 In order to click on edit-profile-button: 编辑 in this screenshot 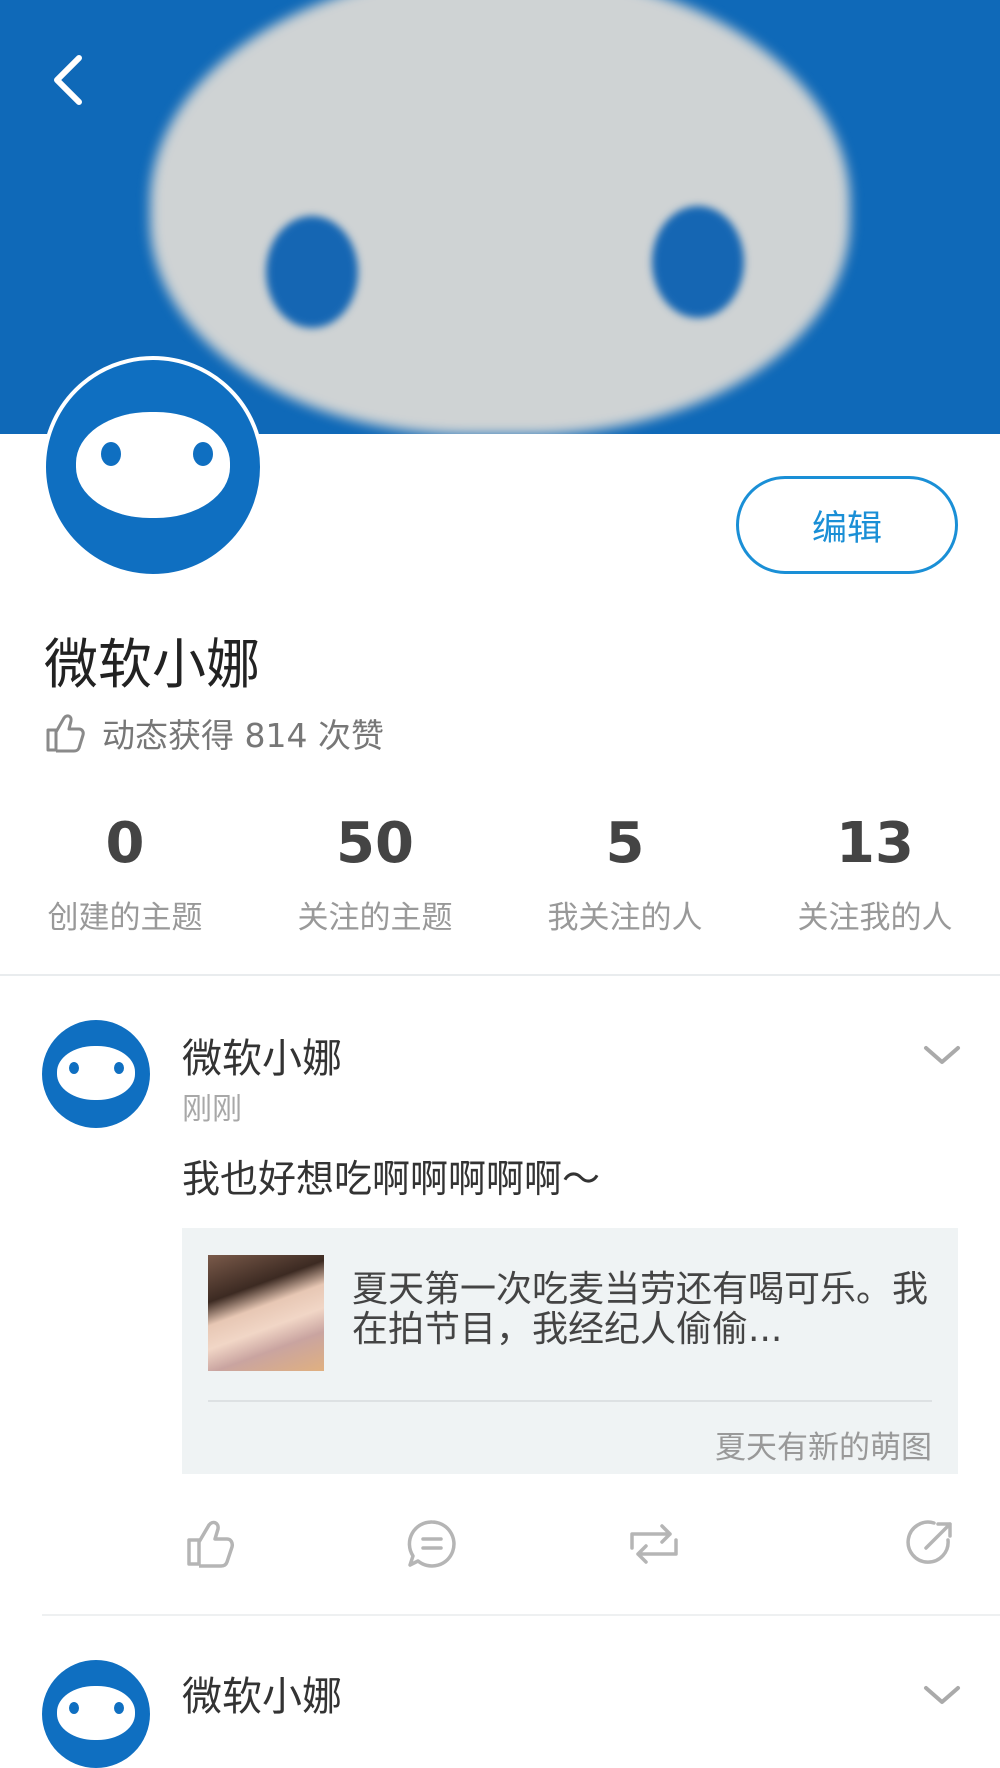, I will do `click(847, 525)`.